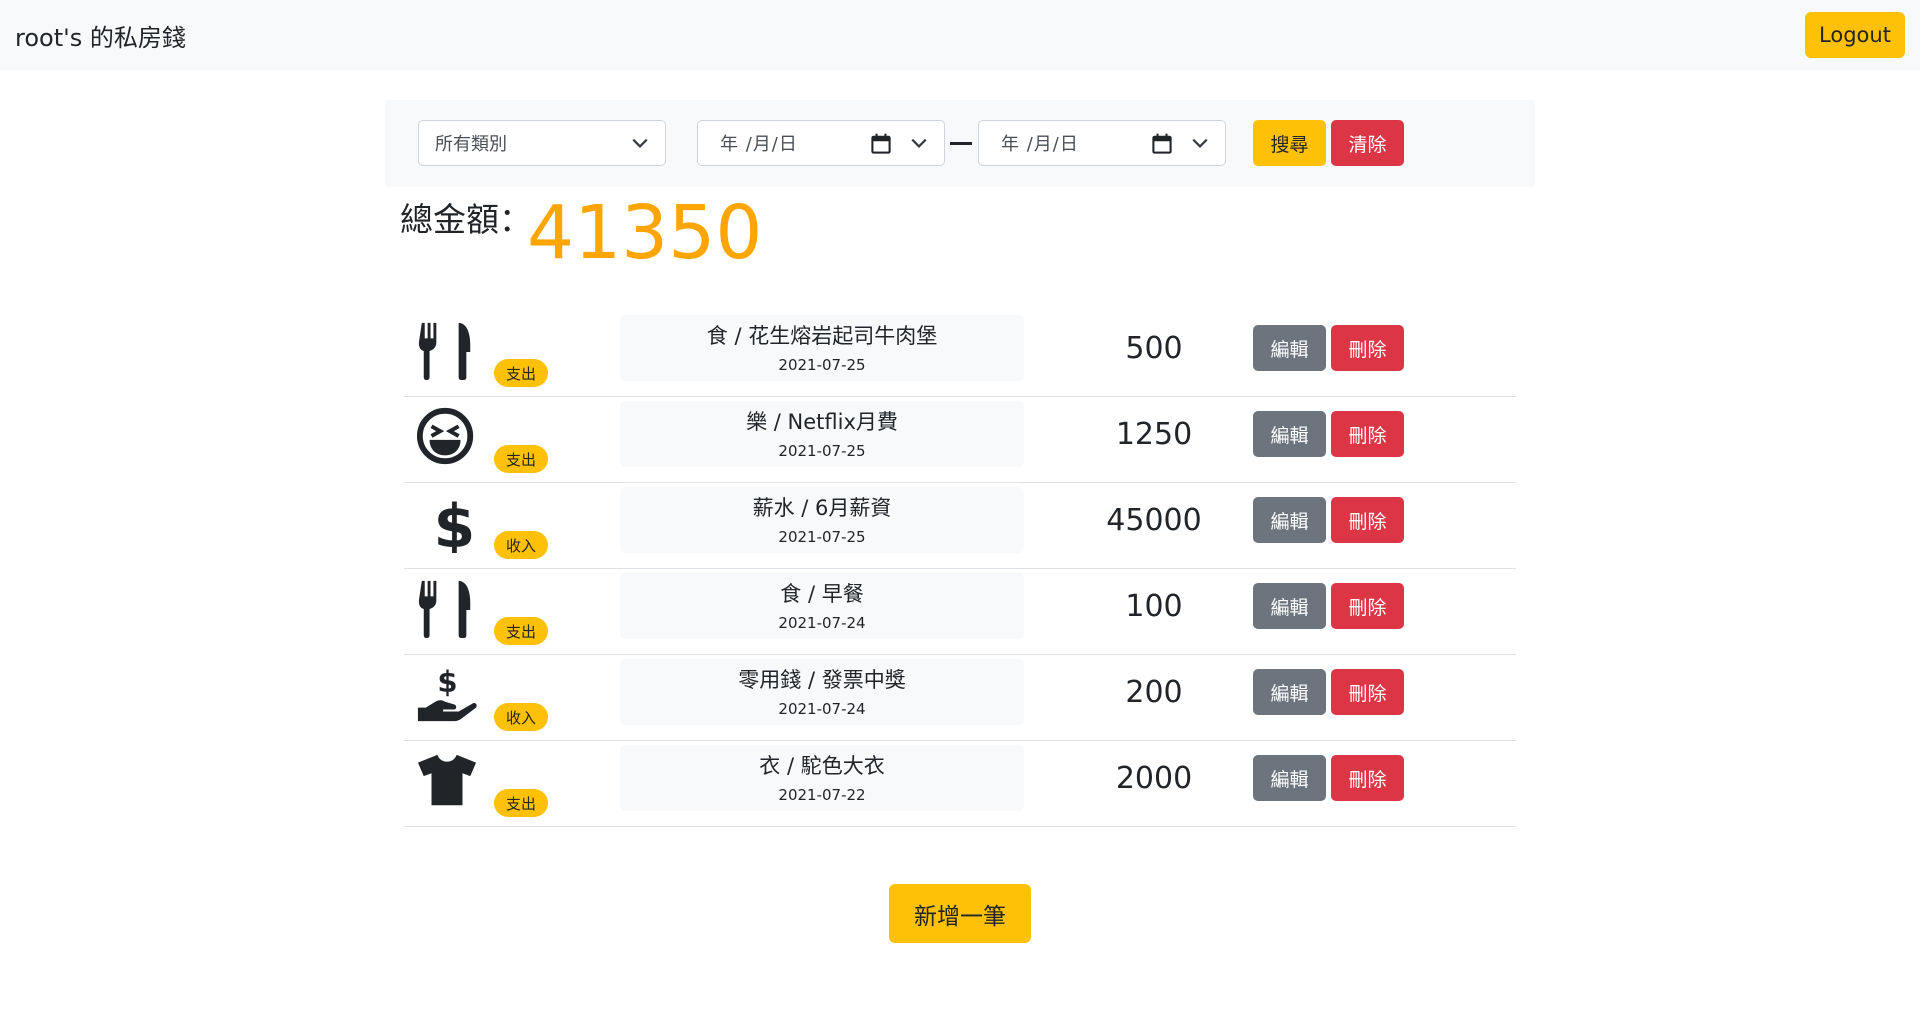  I want to click on record-info: 薪水 / 6月薪資 2021-07-25, so click(822, 520).